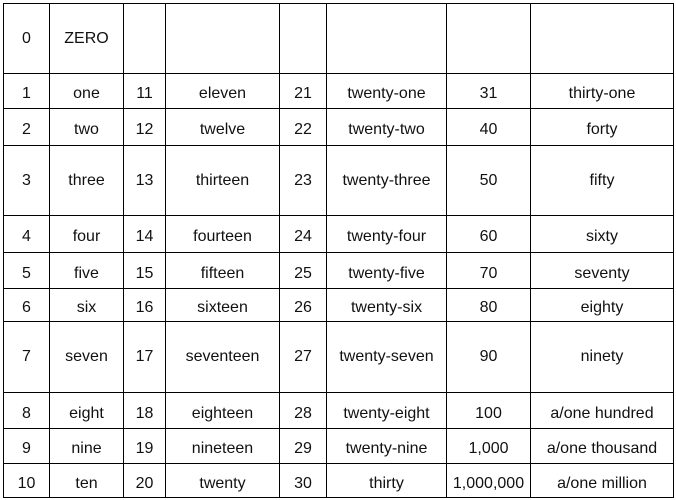 The width and height of the screenshot is (676, 500). Describe the element at coordinates (386, 91) in the screenshot. I see `word-cell: twenty-one` at that location.